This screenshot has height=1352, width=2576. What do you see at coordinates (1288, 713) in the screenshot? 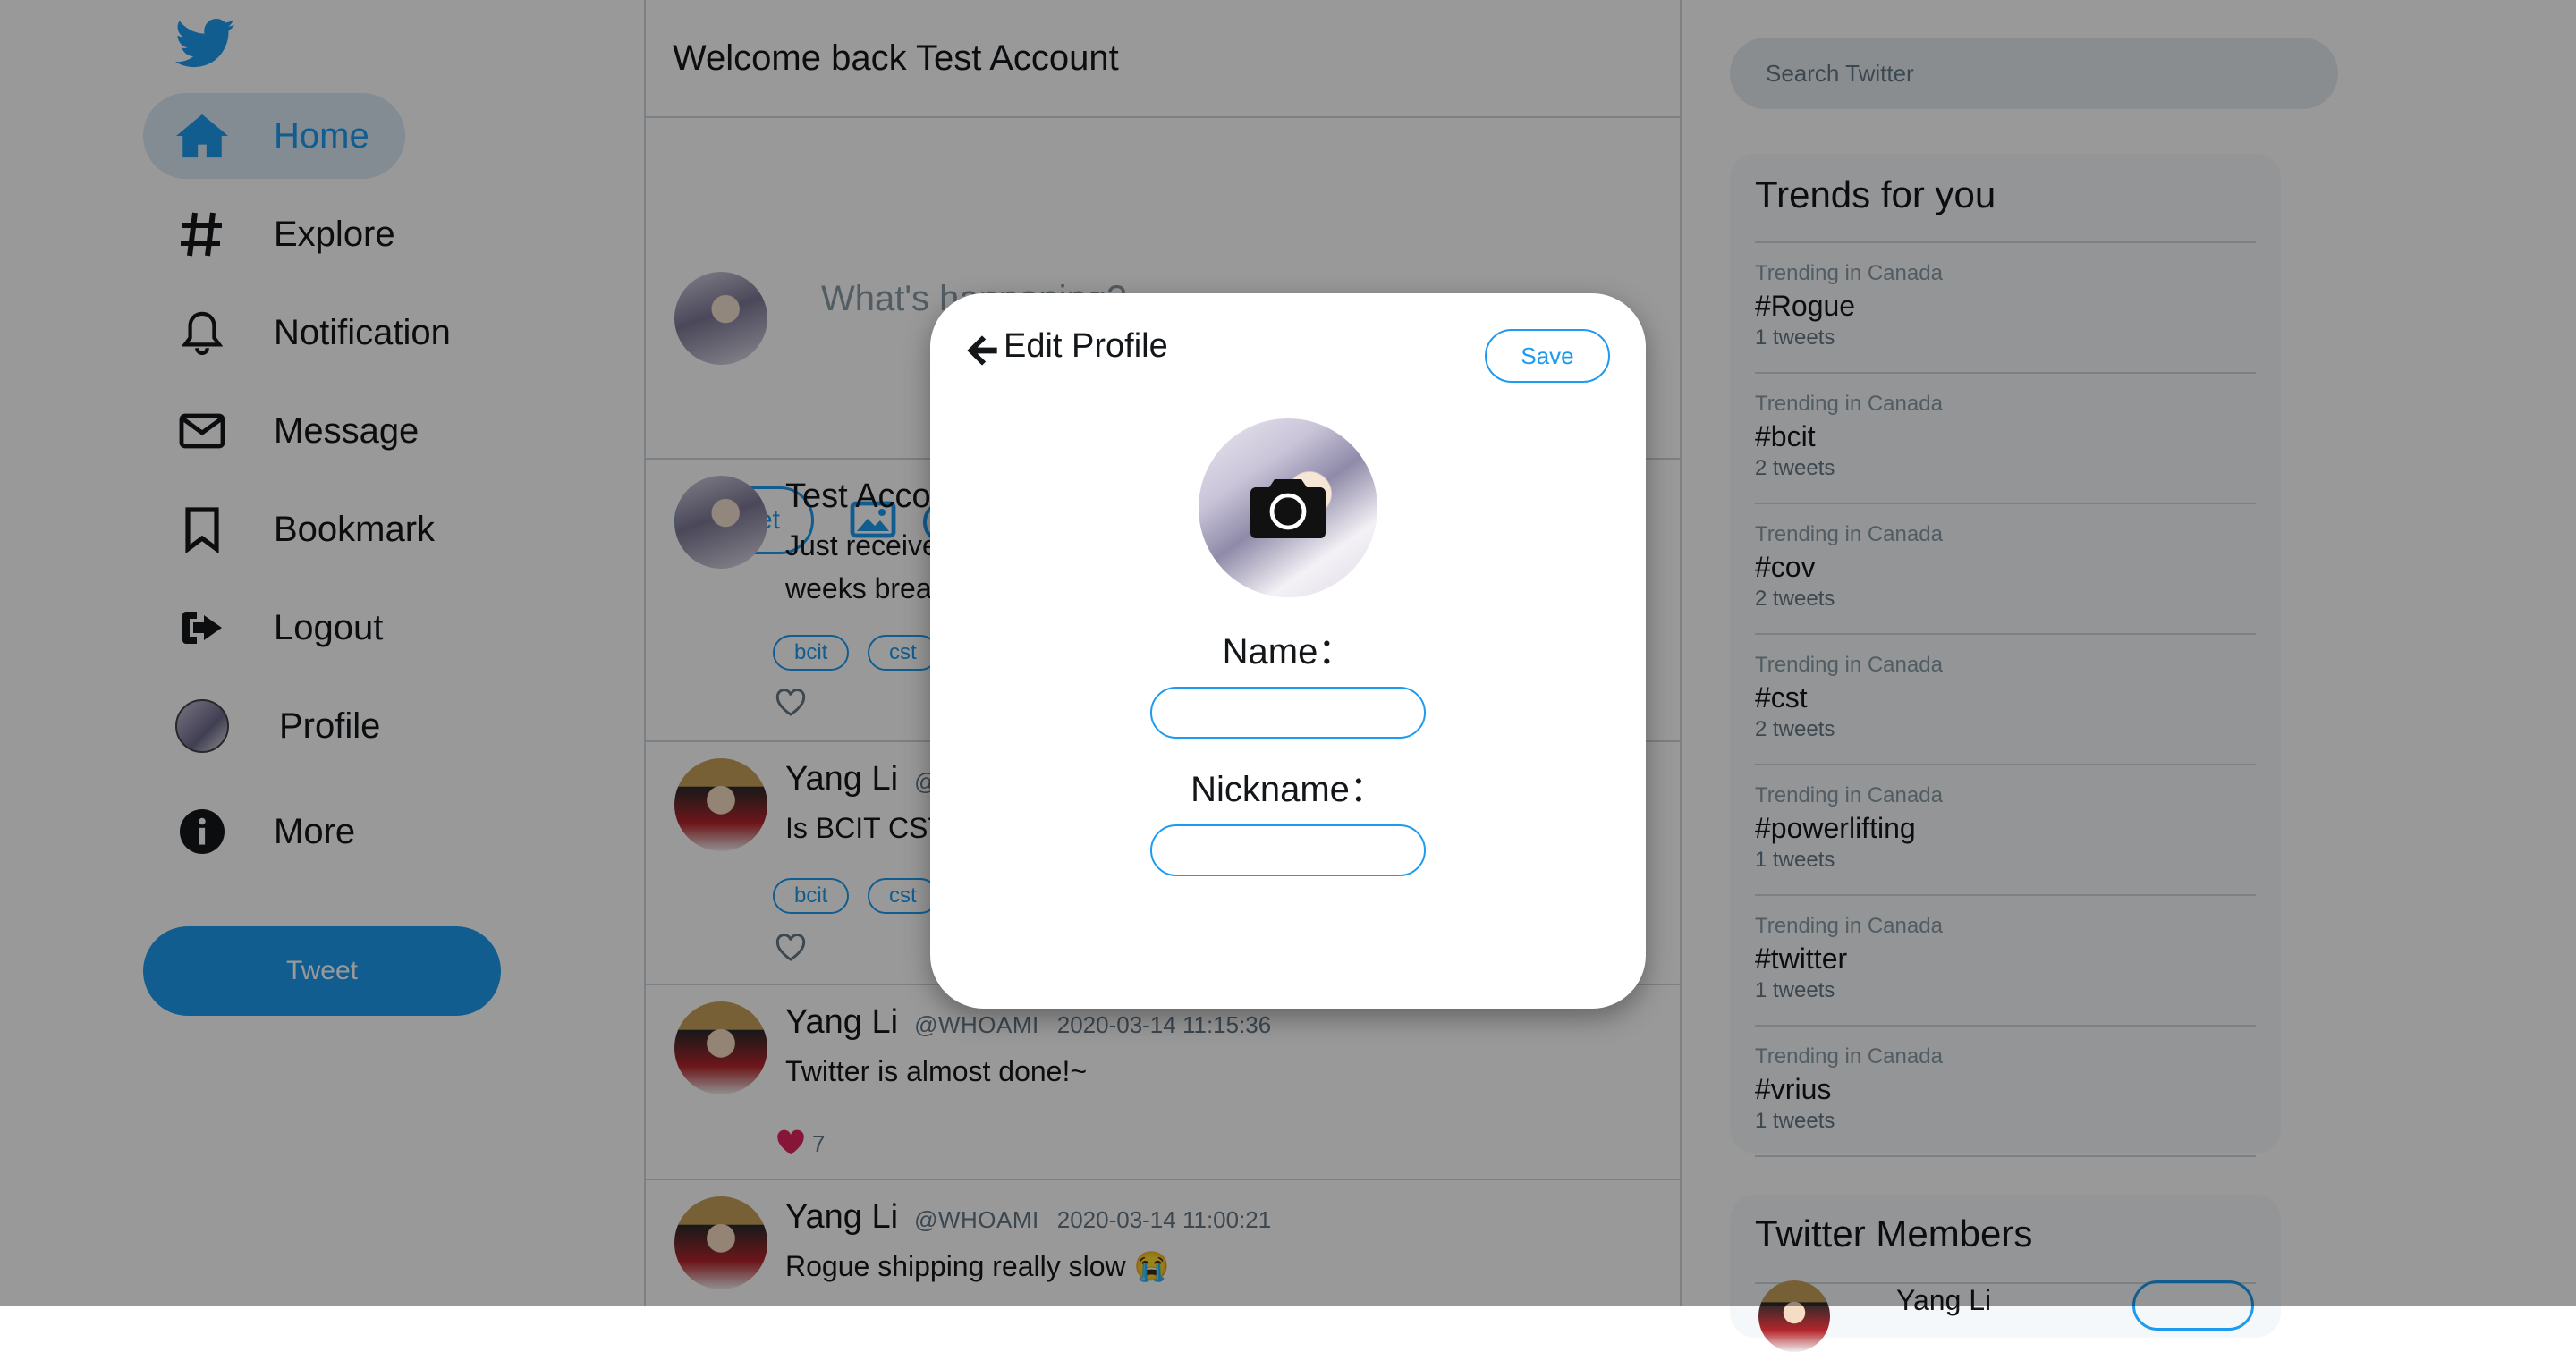
I see `name-field` at bounding box center [1288, 713].